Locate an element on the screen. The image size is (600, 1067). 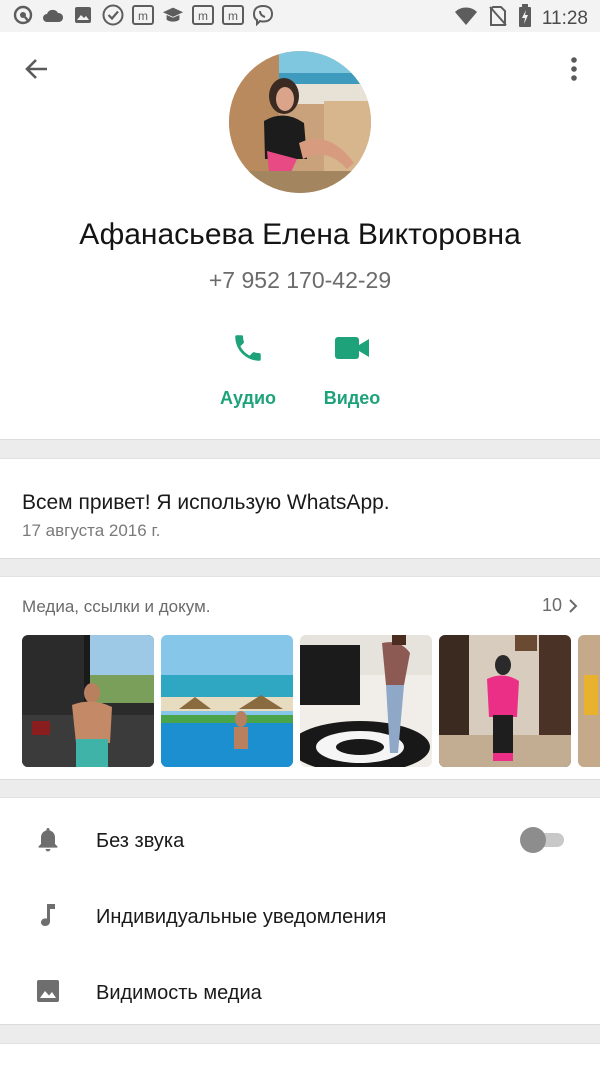
contact-phone: +7 952 170-42-29 is located at coordinates (300, 280).